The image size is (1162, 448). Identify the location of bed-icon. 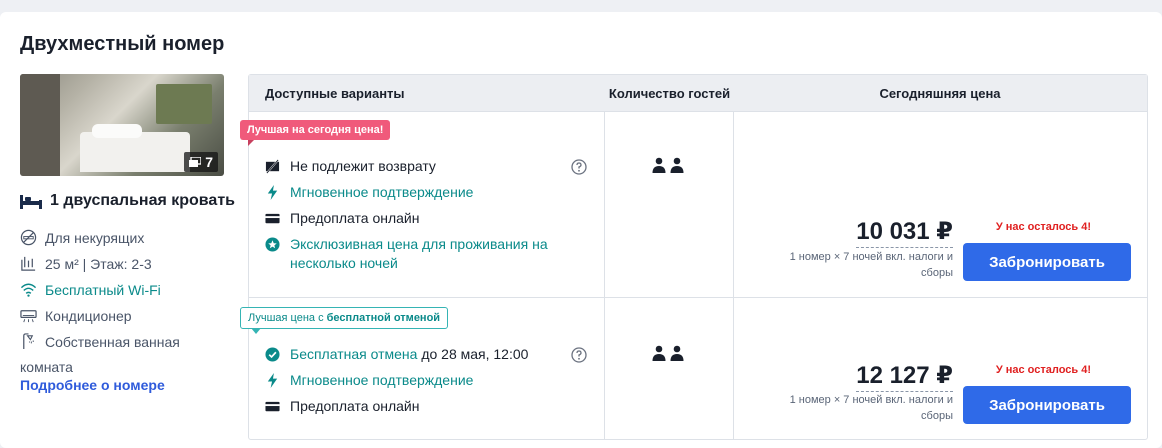
(31, 202).